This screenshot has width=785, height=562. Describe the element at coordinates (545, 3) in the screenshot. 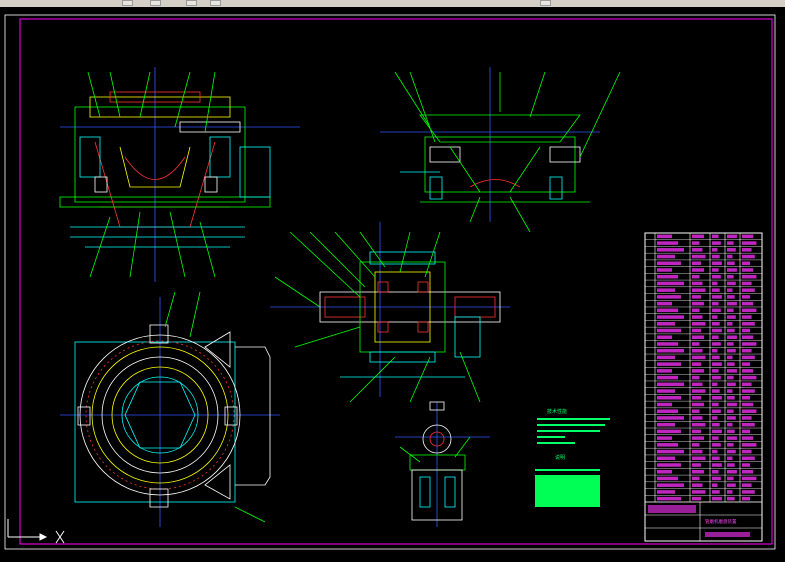

I see `help-icon` at that location.